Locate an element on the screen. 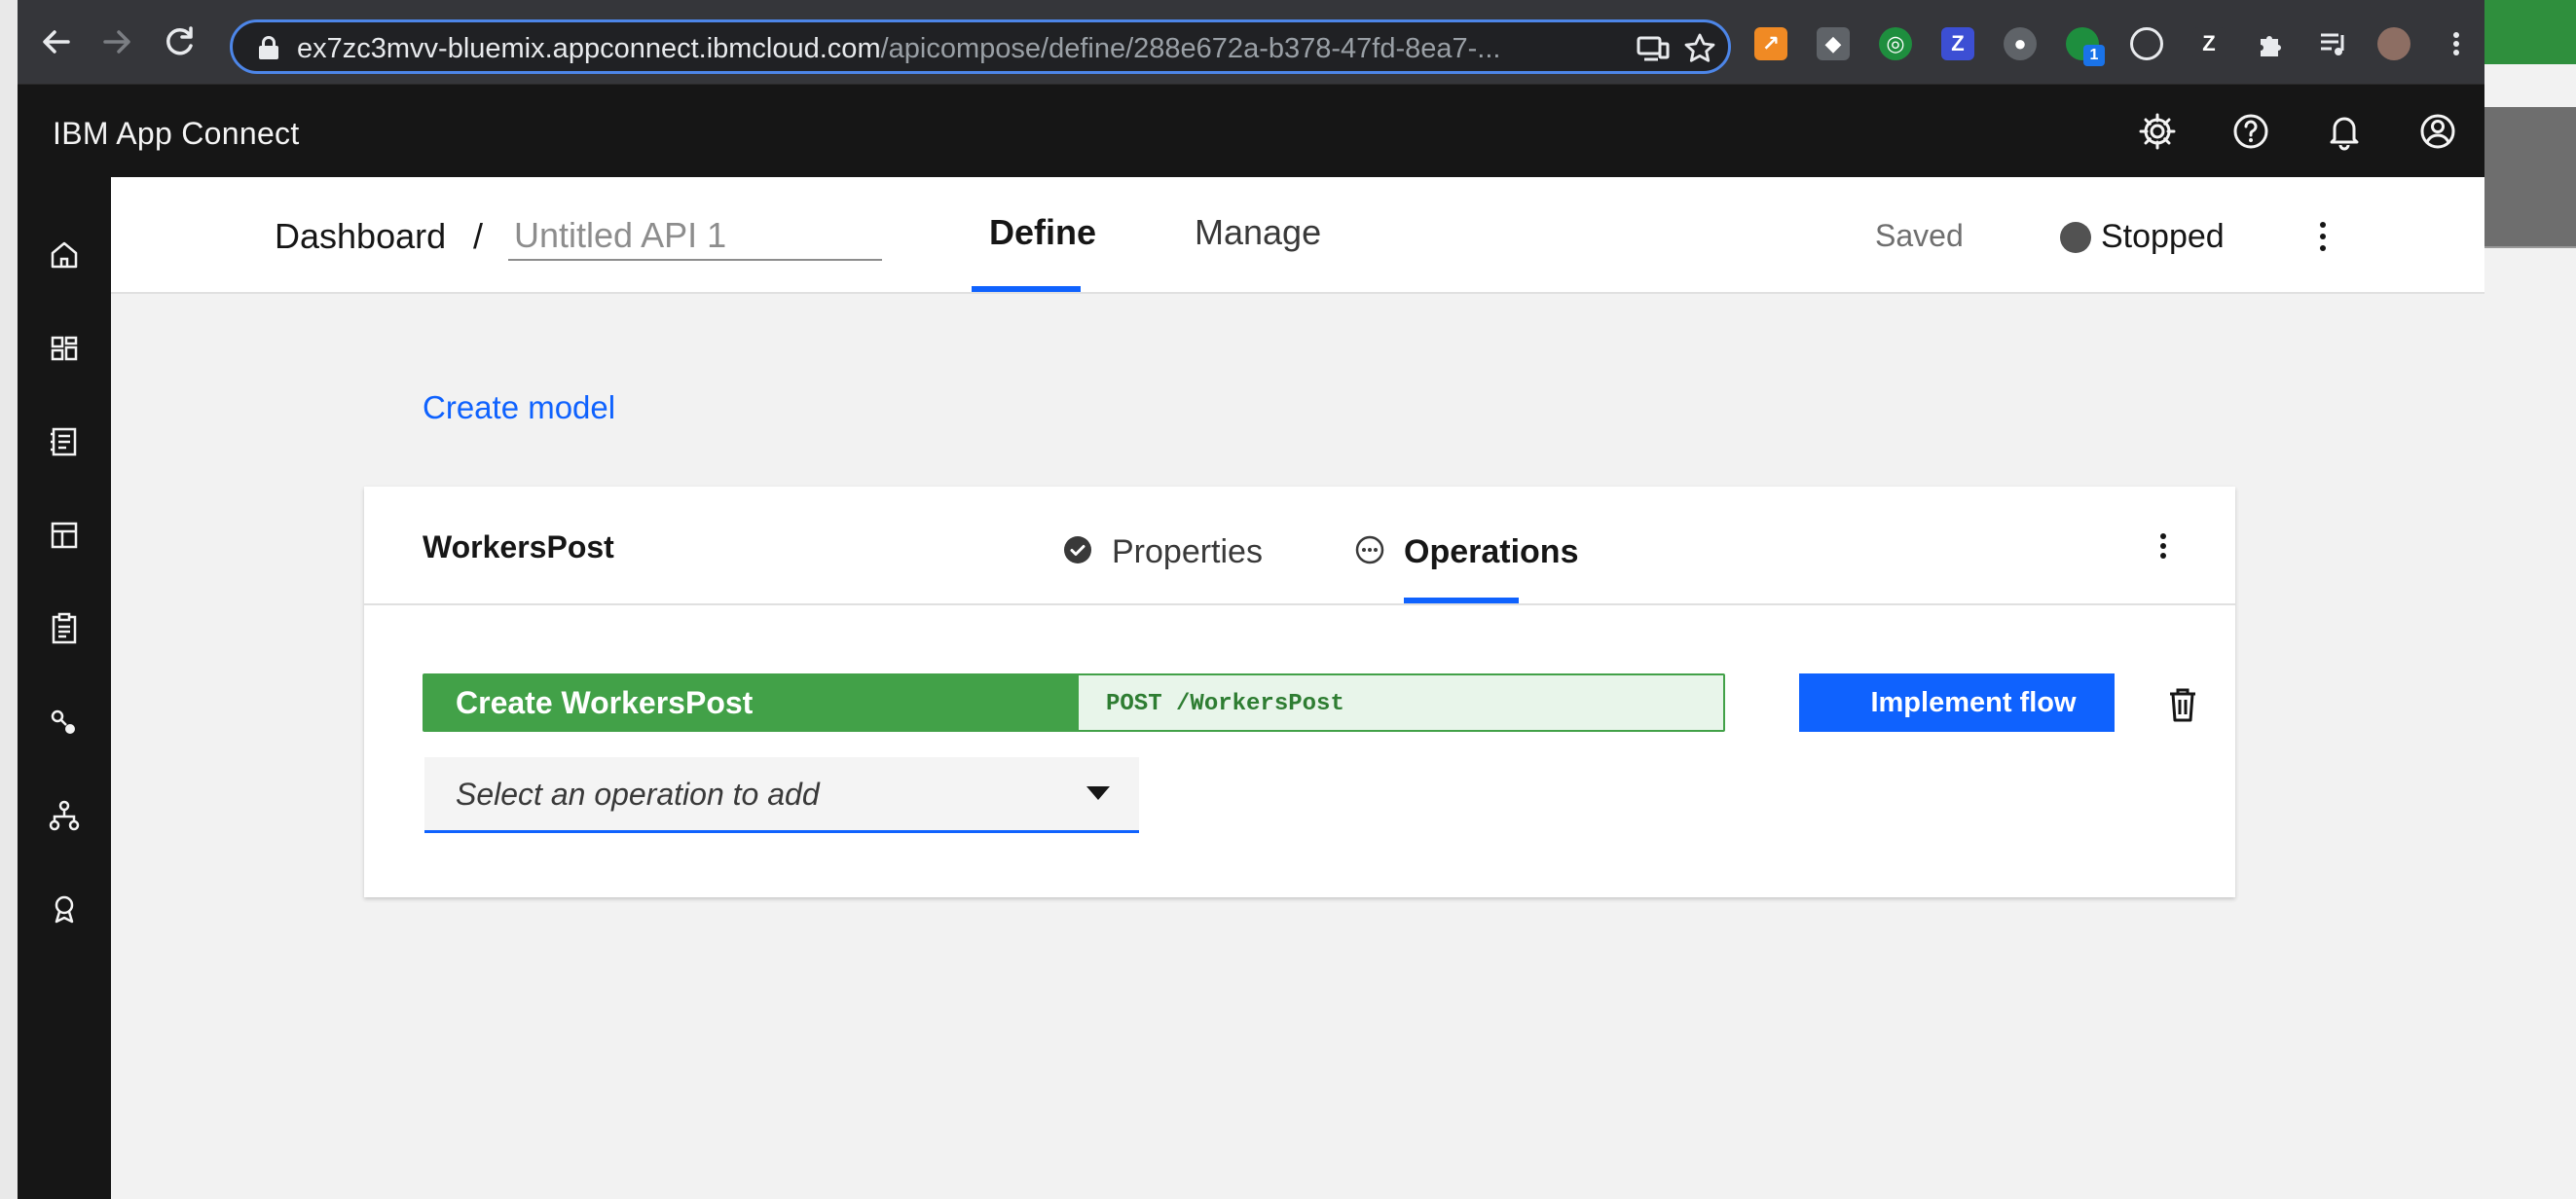 The height and width of the screenshot is (1199, 2576). settings-icon is located at coordinates (2157, 131).